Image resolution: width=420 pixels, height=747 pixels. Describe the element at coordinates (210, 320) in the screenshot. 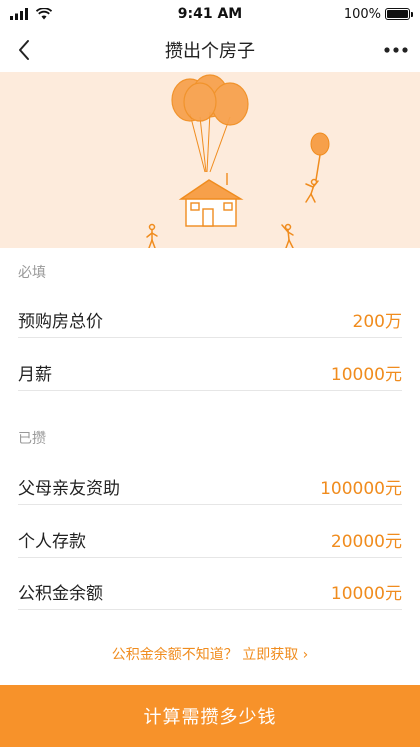

I see `total-price-row: 预购房总价 200万` at that location.